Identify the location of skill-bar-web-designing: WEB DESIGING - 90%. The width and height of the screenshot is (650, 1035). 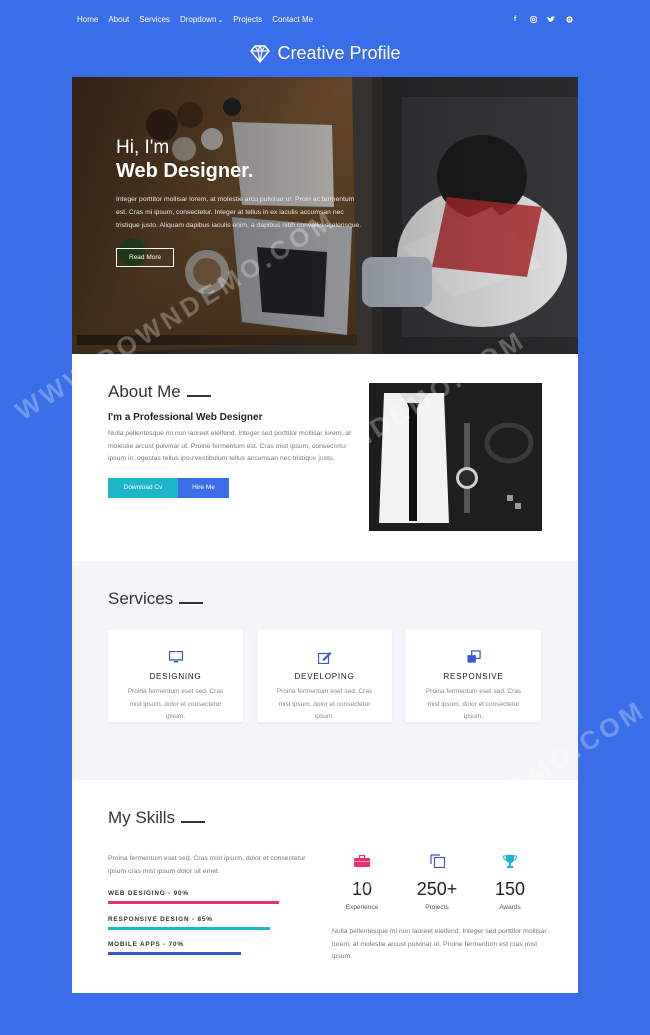
(203, 897).